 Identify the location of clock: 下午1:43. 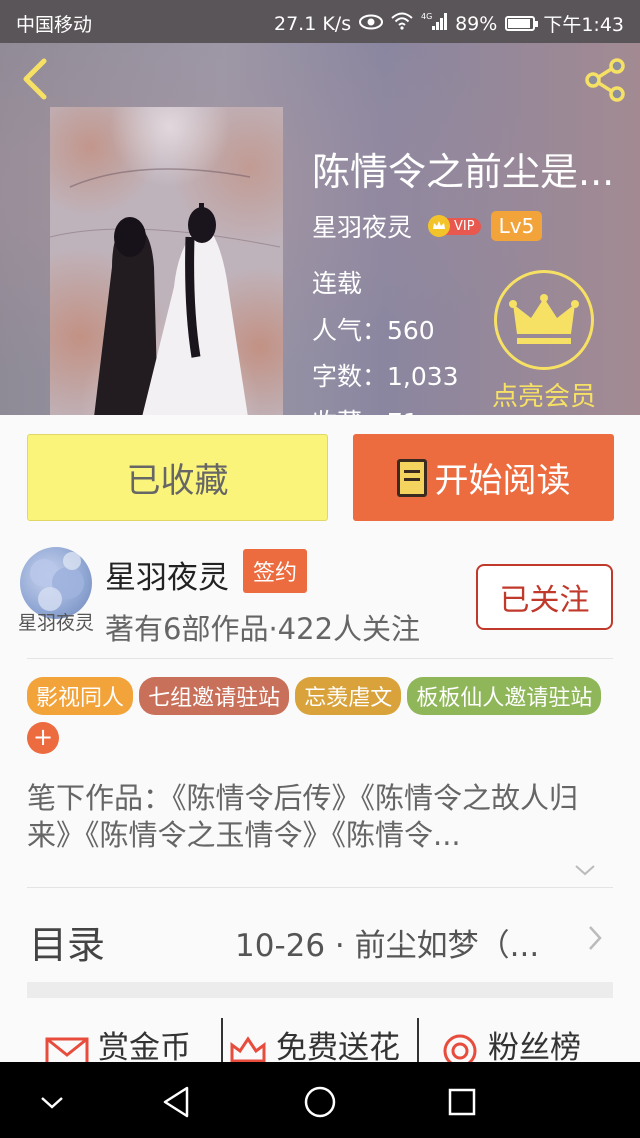
(583, 25).